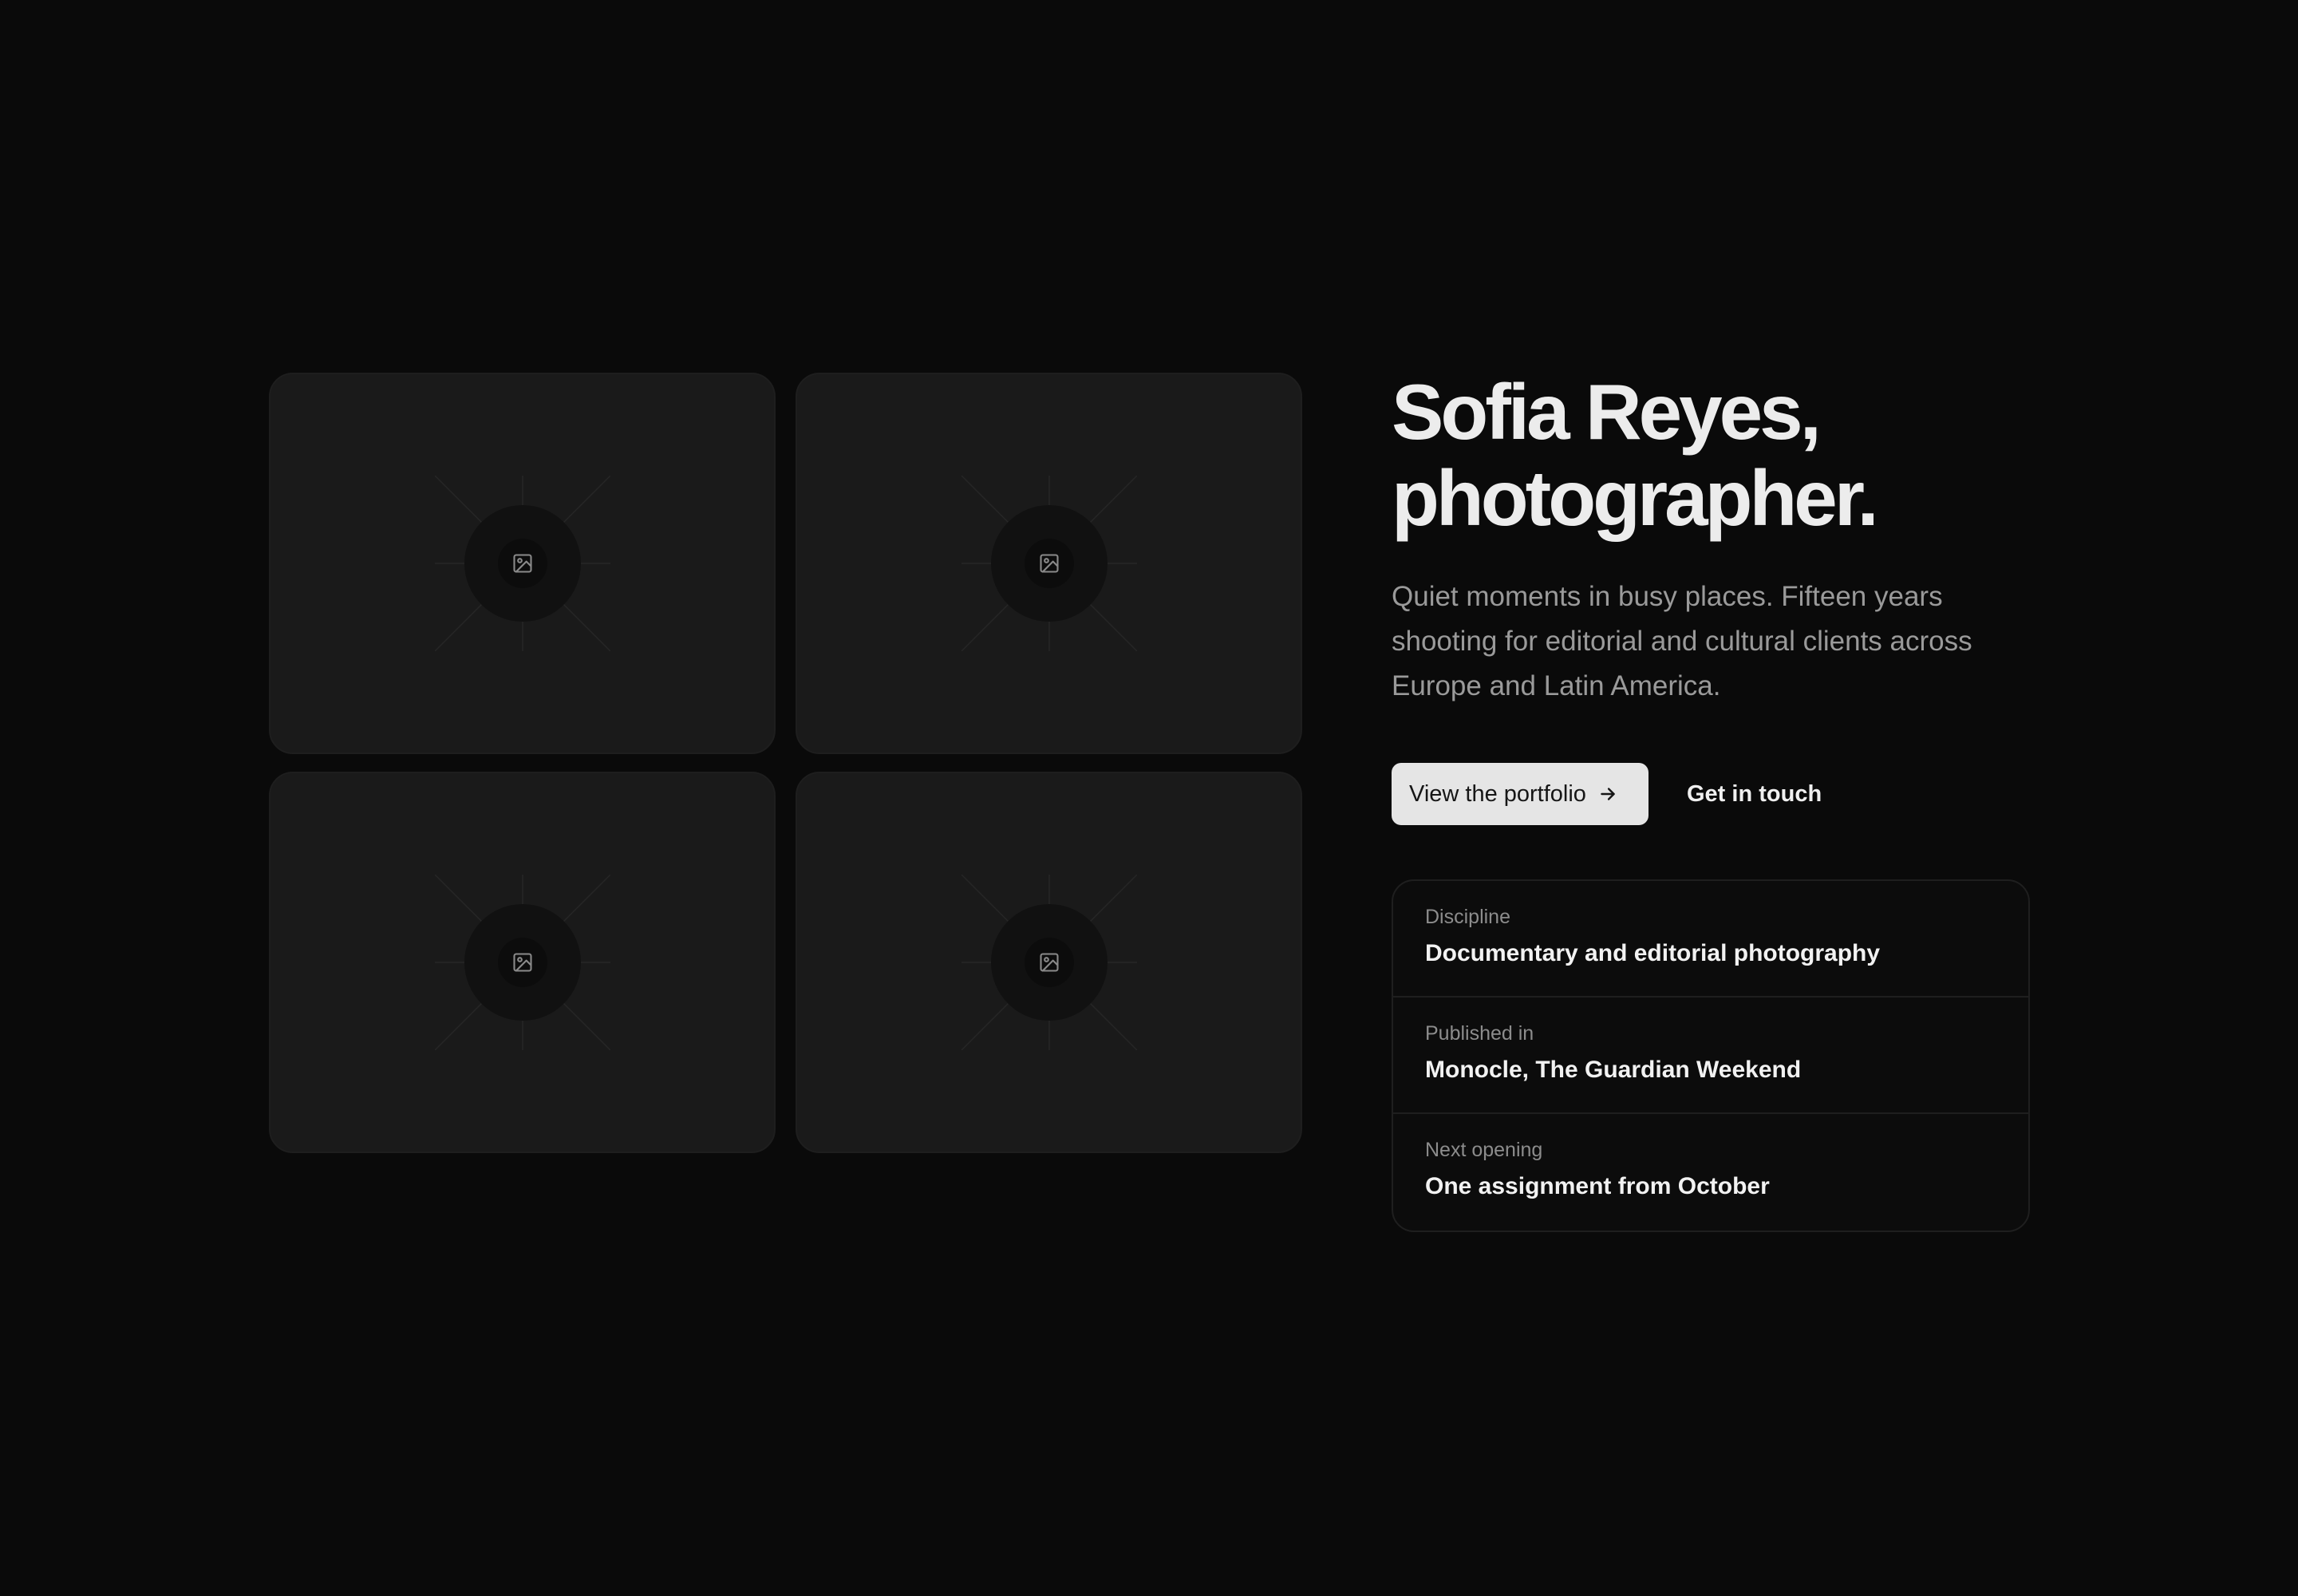 Image resolution: width=2298 pixels, height=1596 pixels. I want to click on hero-actions: View the portfolio Get in touch, so click(1711, 794).